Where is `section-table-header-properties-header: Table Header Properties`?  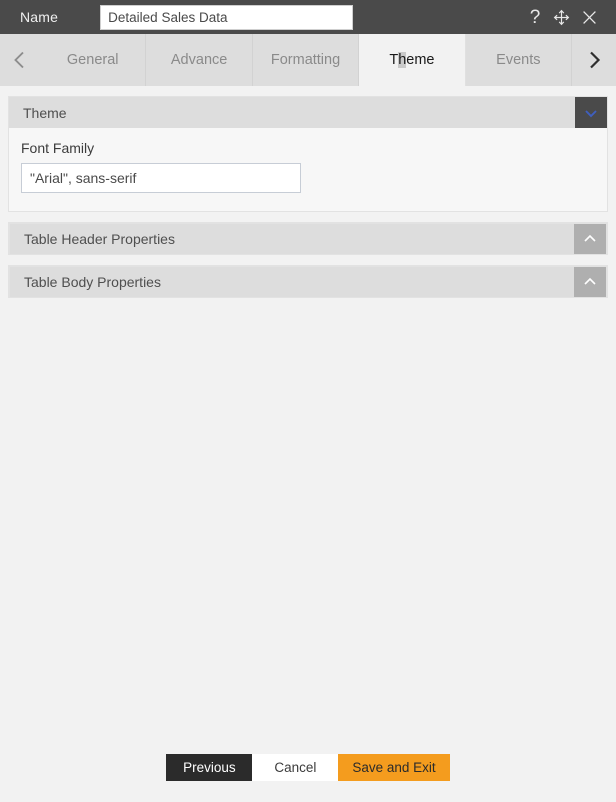 section-table-header-properties-header: Table Header Properties is located at coordinates (308, 238).